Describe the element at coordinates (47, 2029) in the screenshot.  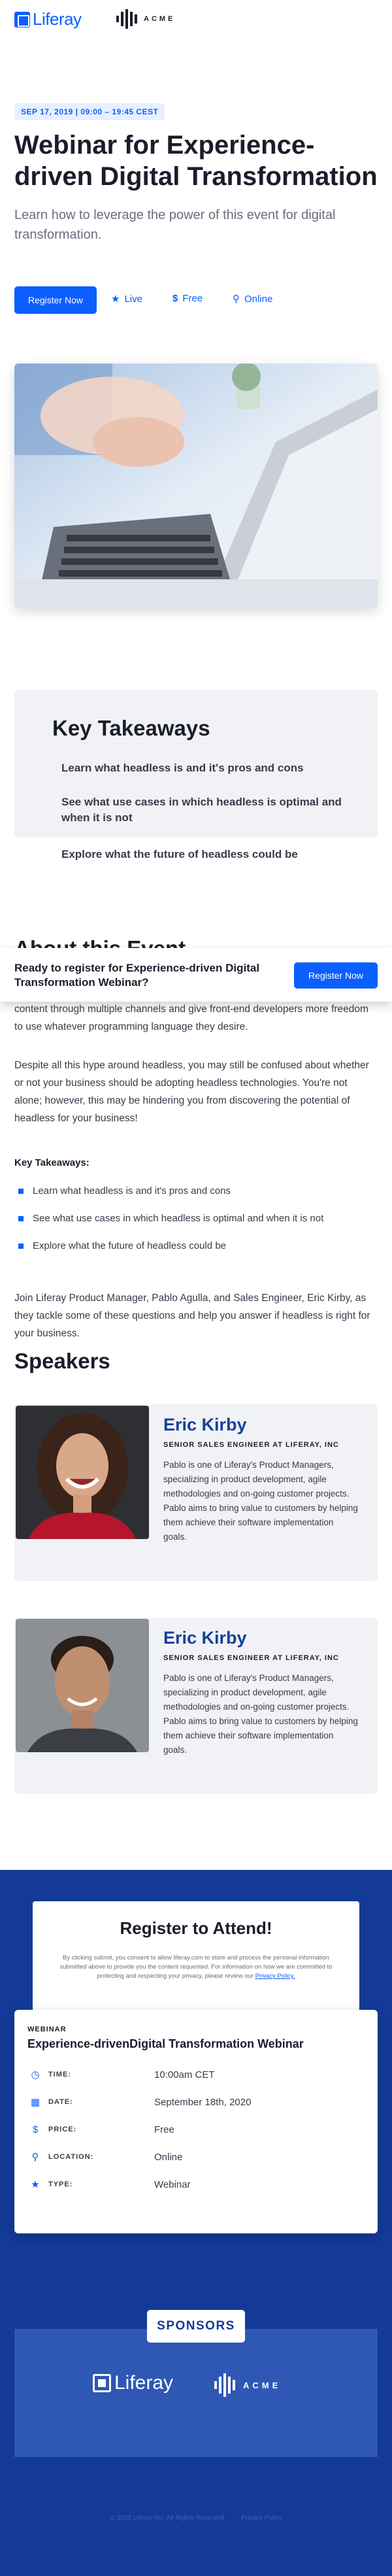
I see `webinar-label: WEBINAR` at that location.